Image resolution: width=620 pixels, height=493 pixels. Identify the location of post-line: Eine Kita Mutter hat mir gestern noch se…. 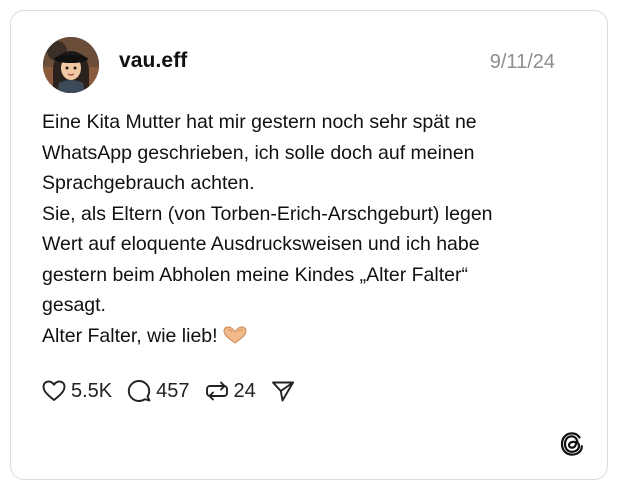
(259, 122).